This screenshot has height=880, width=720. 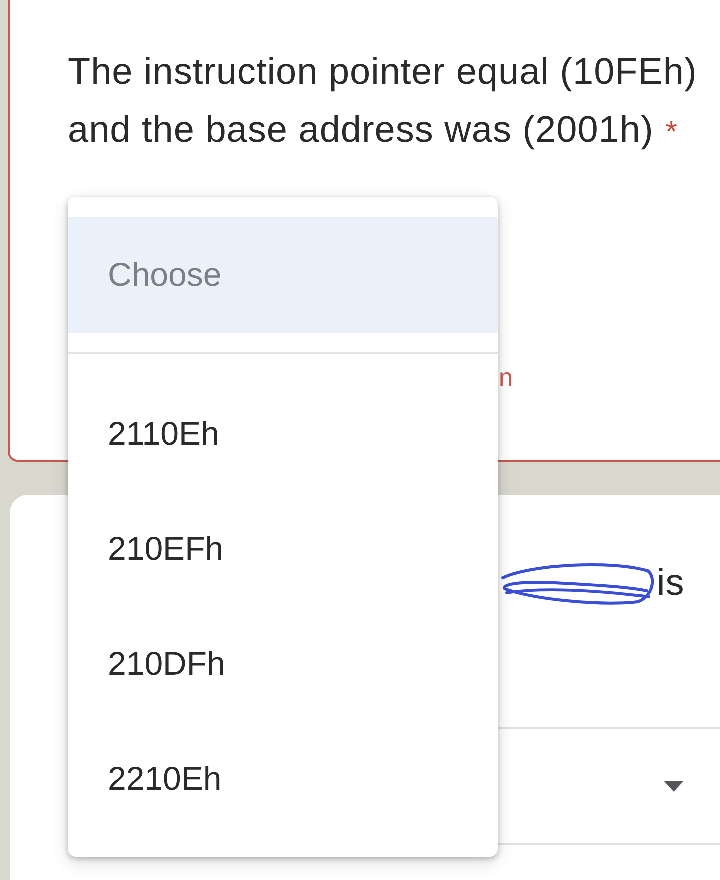 What do you see at coordinates (383, 101) in the screenshot?
I see `question-title: The instruction pointer equal (10FEh) and the base address was (2001h) *` at bounding box center [383, 101].